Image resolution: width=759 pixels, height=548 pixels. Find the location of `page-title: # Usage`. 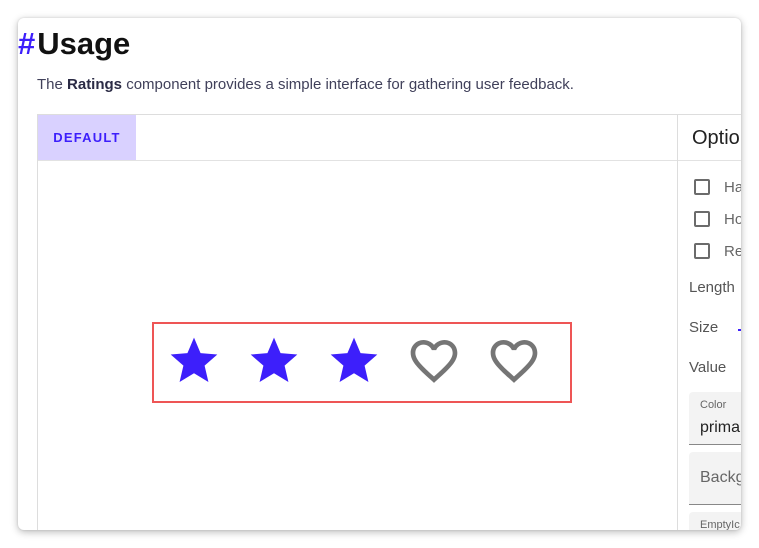

page-title: # Usage is located at coordinates (74, 44).